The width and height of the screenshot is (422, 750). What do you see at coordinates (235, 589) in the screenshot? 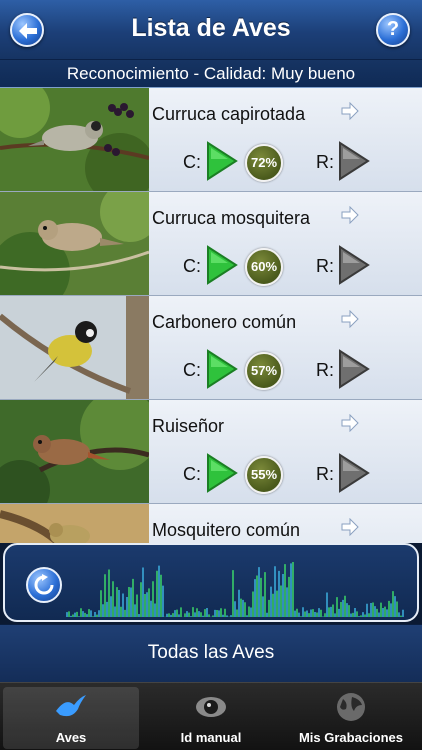
I see `waveform` at bounding box center [235, 589].